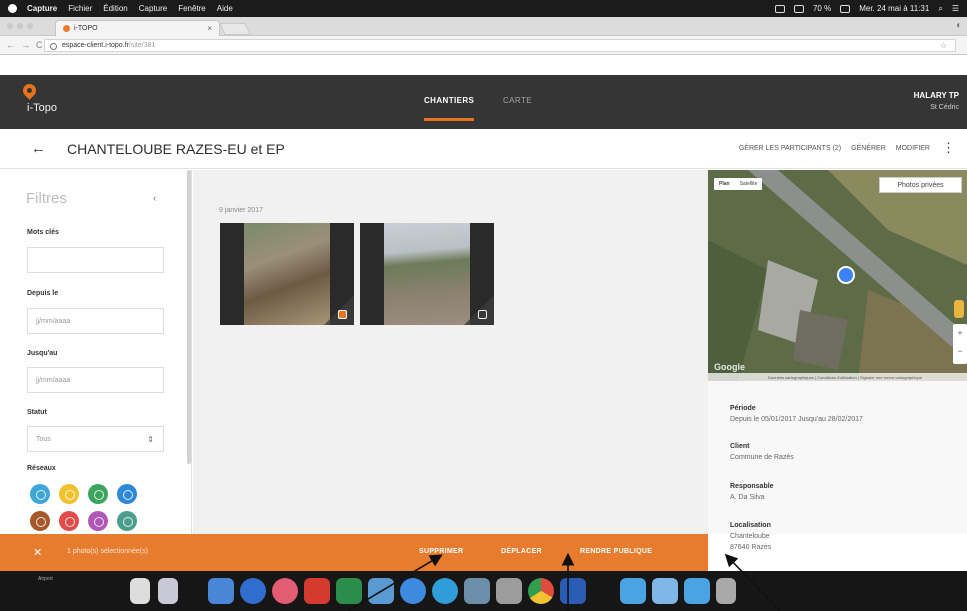 The image size is (967, 611). Describe the element at coordinates (762, 457) in the screenshot. I see `client-value: Commune de Razès` at that location.